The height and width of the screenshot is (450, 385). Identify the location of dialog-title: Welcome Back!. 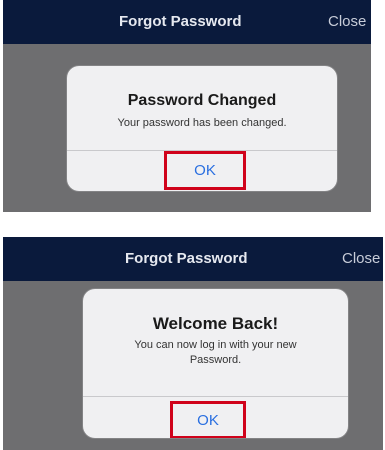
(215, 323).